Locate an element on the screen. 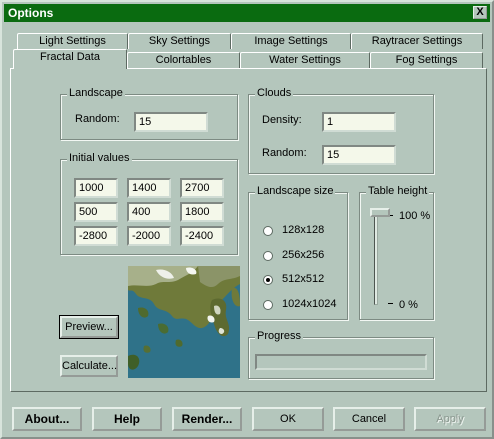 This screenshot has width=494, height=439. tab-label: Light Settings is located at coordinates (72, 41).